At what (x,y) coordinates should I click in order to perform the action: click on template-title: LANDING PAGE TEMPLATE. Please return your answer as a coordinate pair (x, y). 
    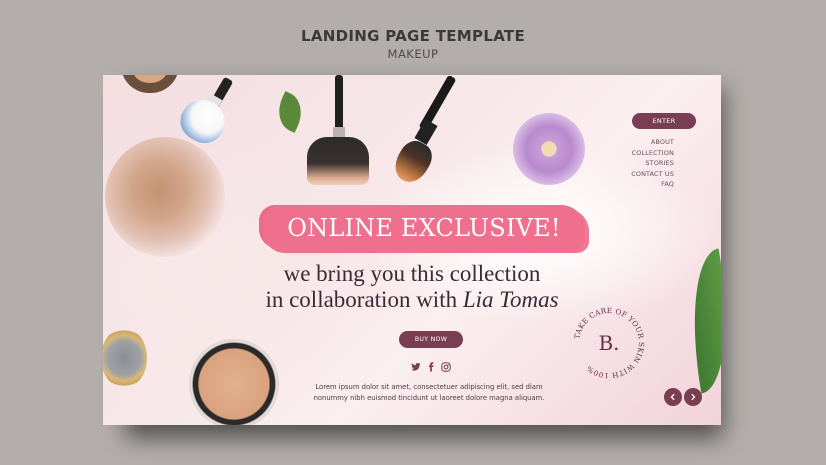
    Looking at the image, I should click on (413, 36).